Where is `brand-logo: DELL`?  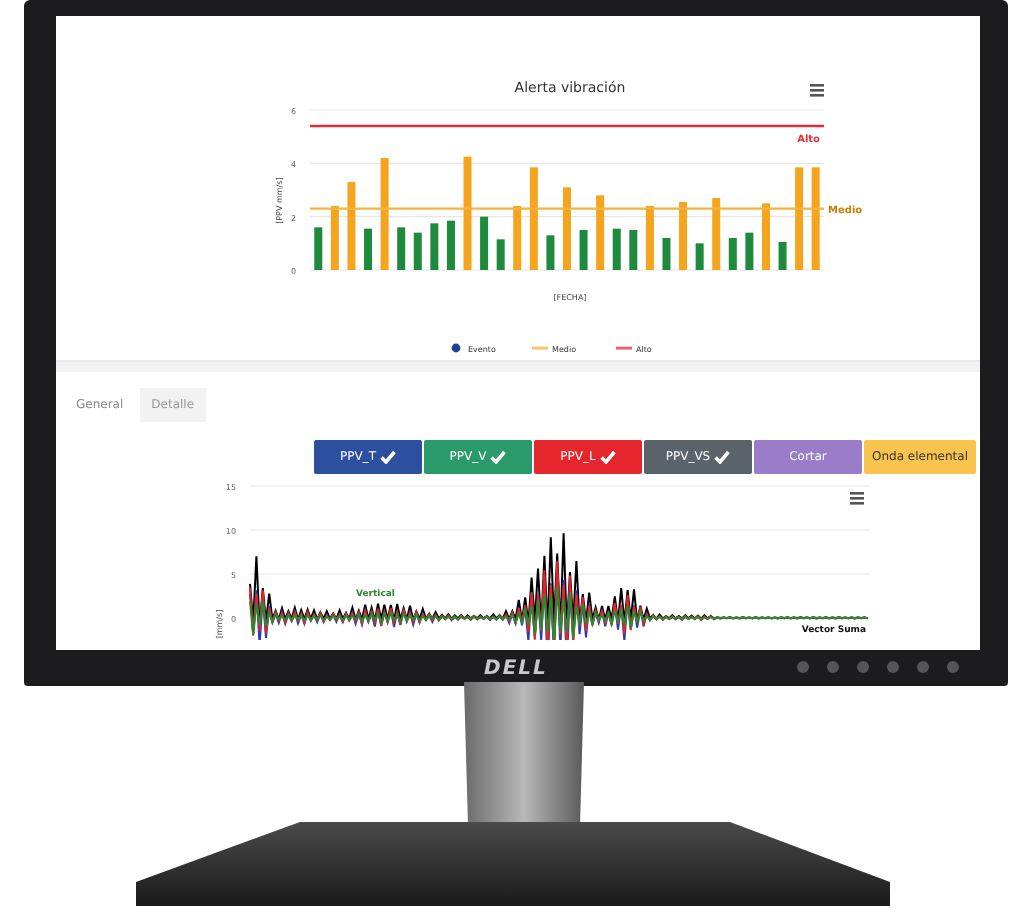 brand-logo: DELL is located at coordinates (516, 668).